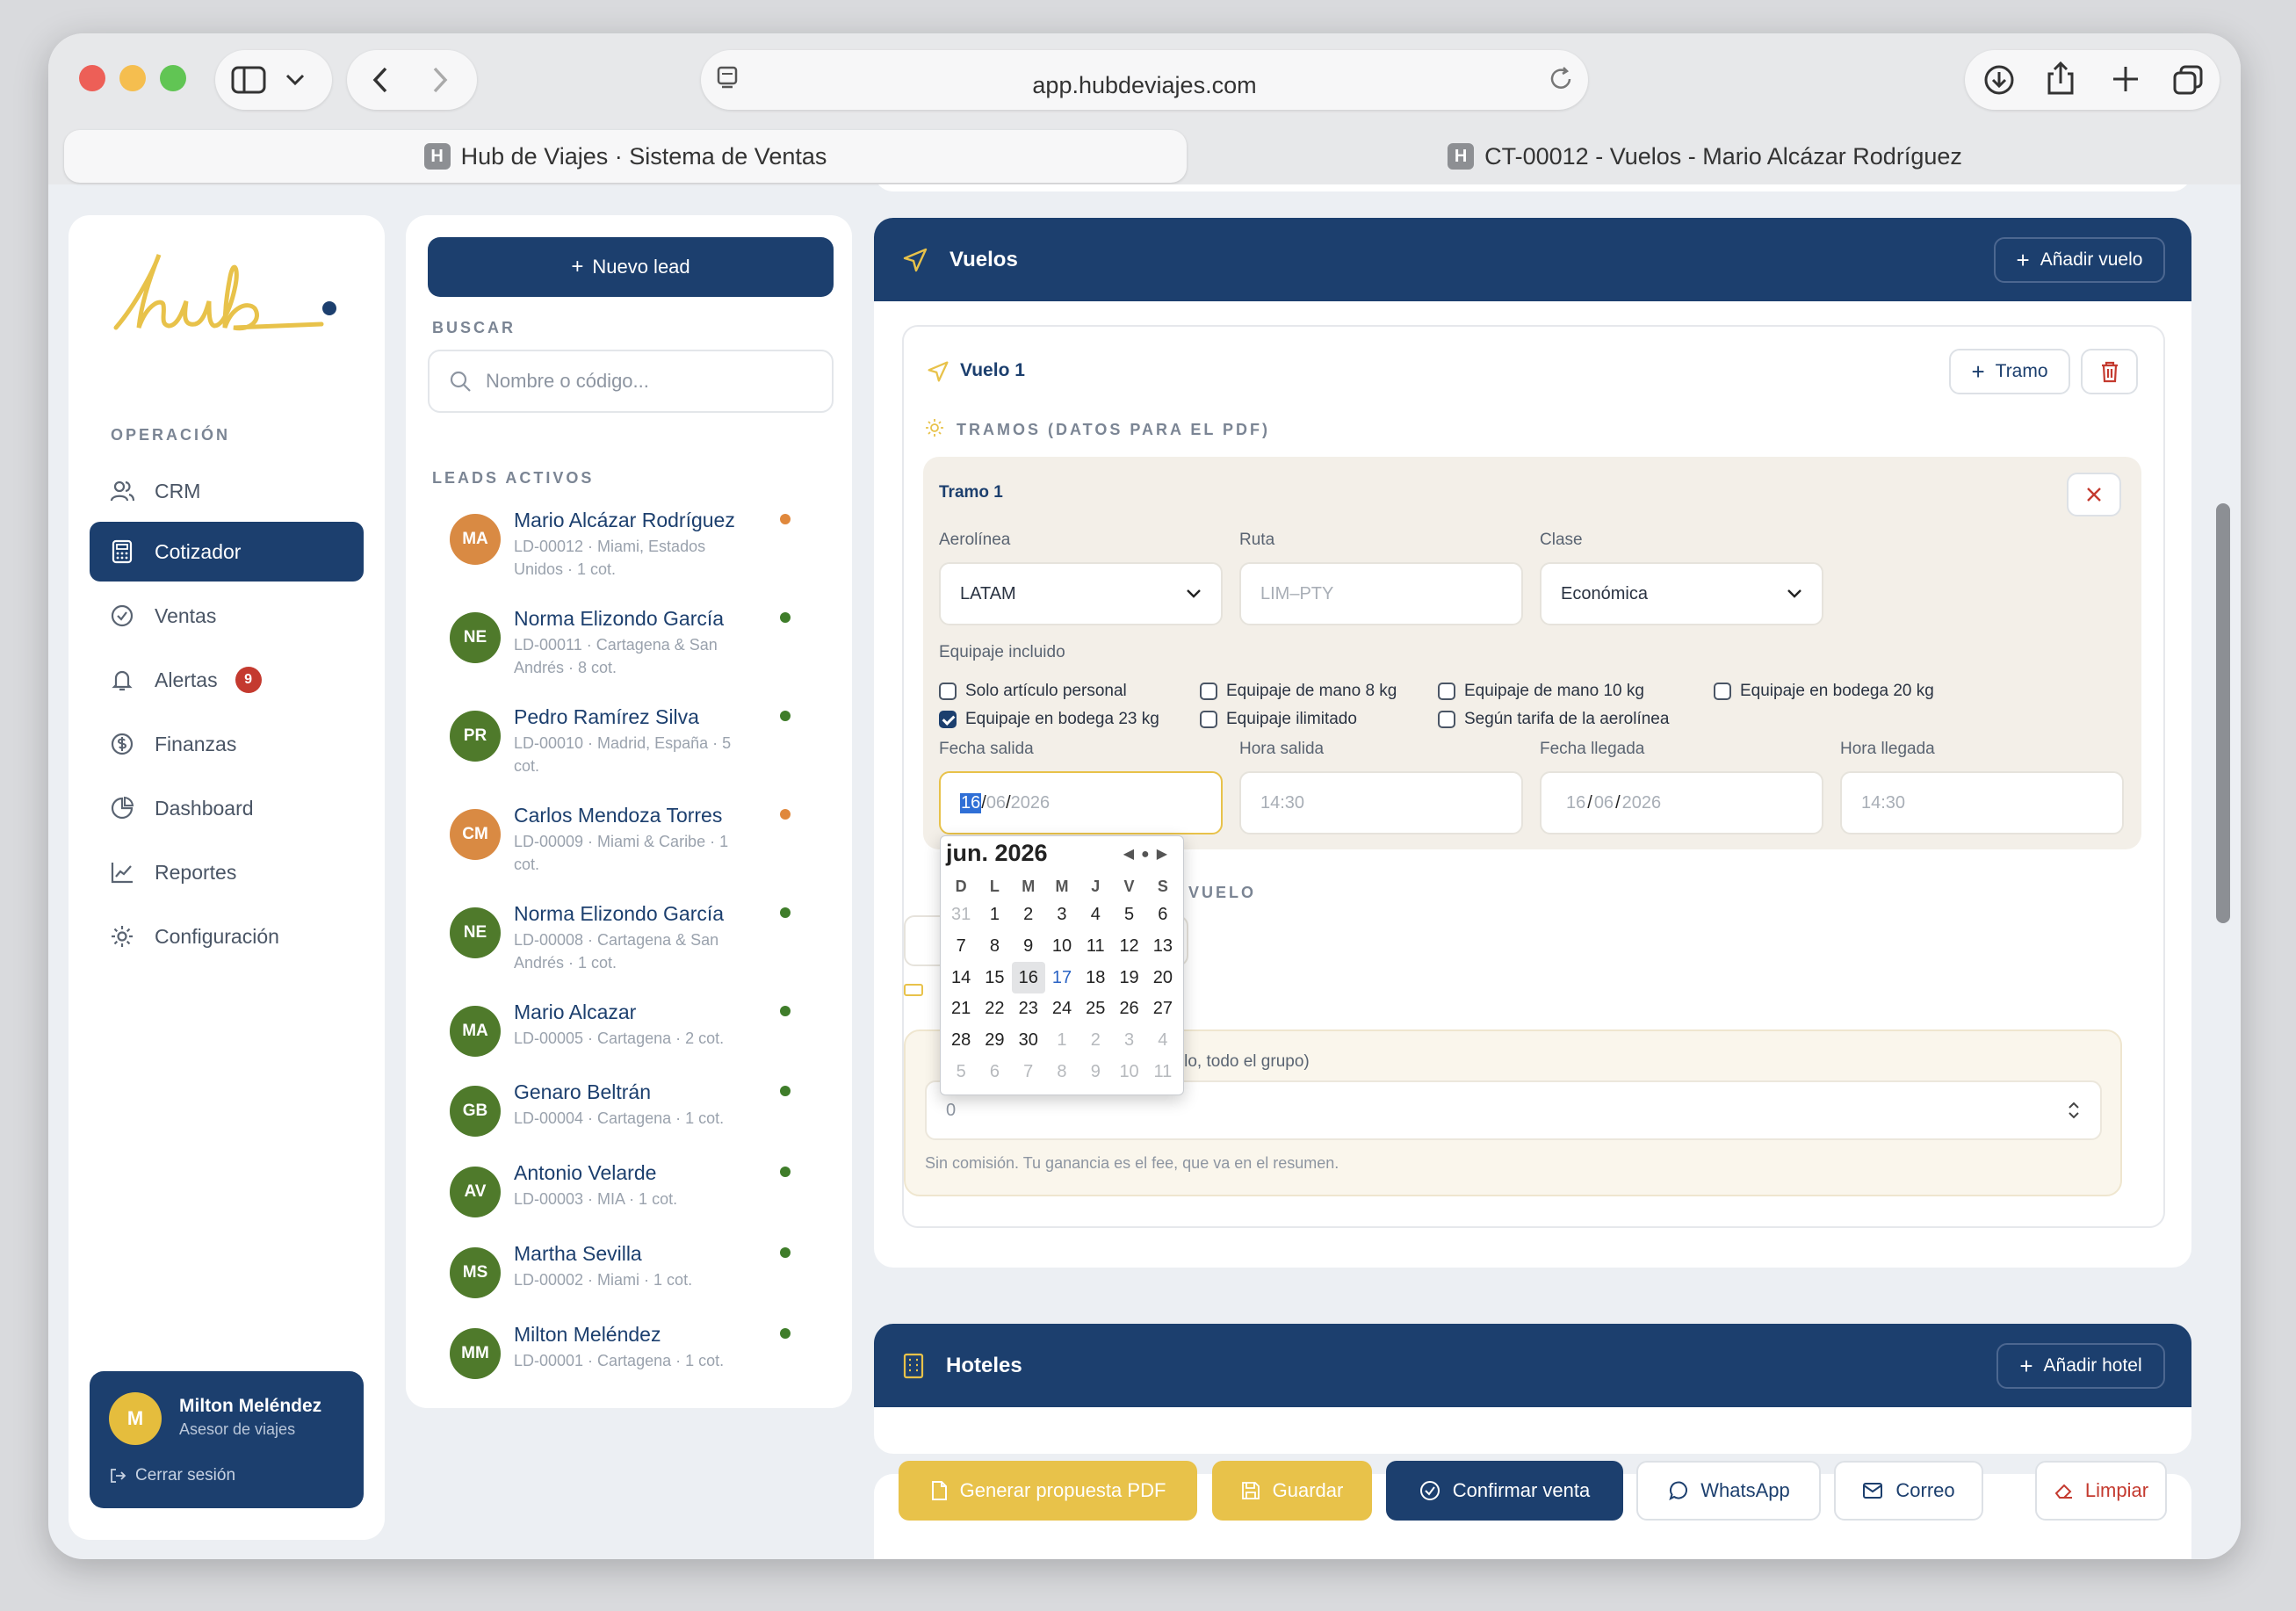 The width and height of the screenshot is (2296, 1611). Describe the element at coordinates (2010, 371) in the screenshot. I see `add-tramo-button: + Tramo` at that location.